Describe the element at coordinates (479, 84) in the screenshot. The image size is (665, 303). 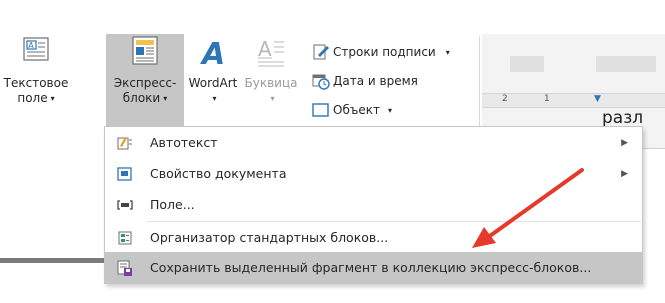
I see `ribbon-separator` at that location.